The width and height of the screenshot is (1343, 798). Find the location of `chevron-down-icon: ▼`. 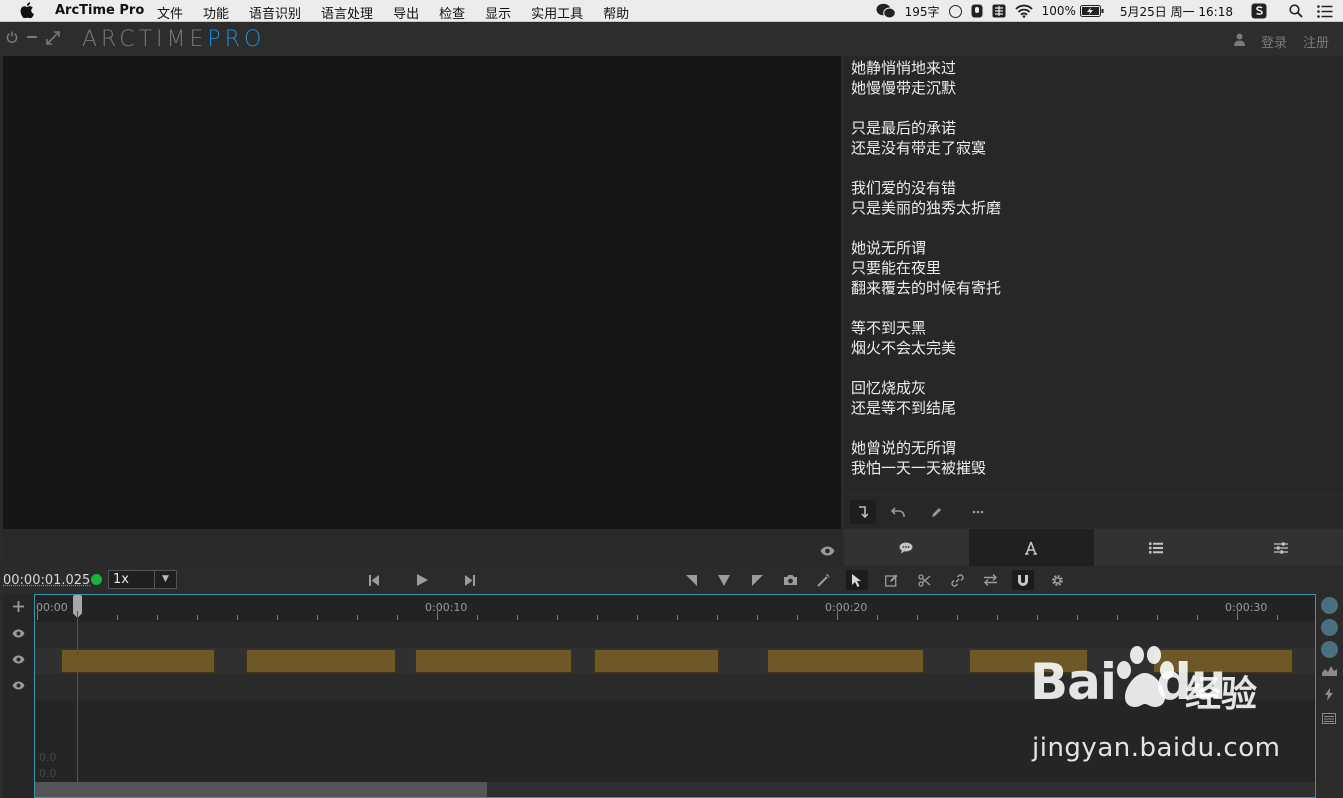

chevron-down-icon: ▼ is located at coordinates (165, 579).